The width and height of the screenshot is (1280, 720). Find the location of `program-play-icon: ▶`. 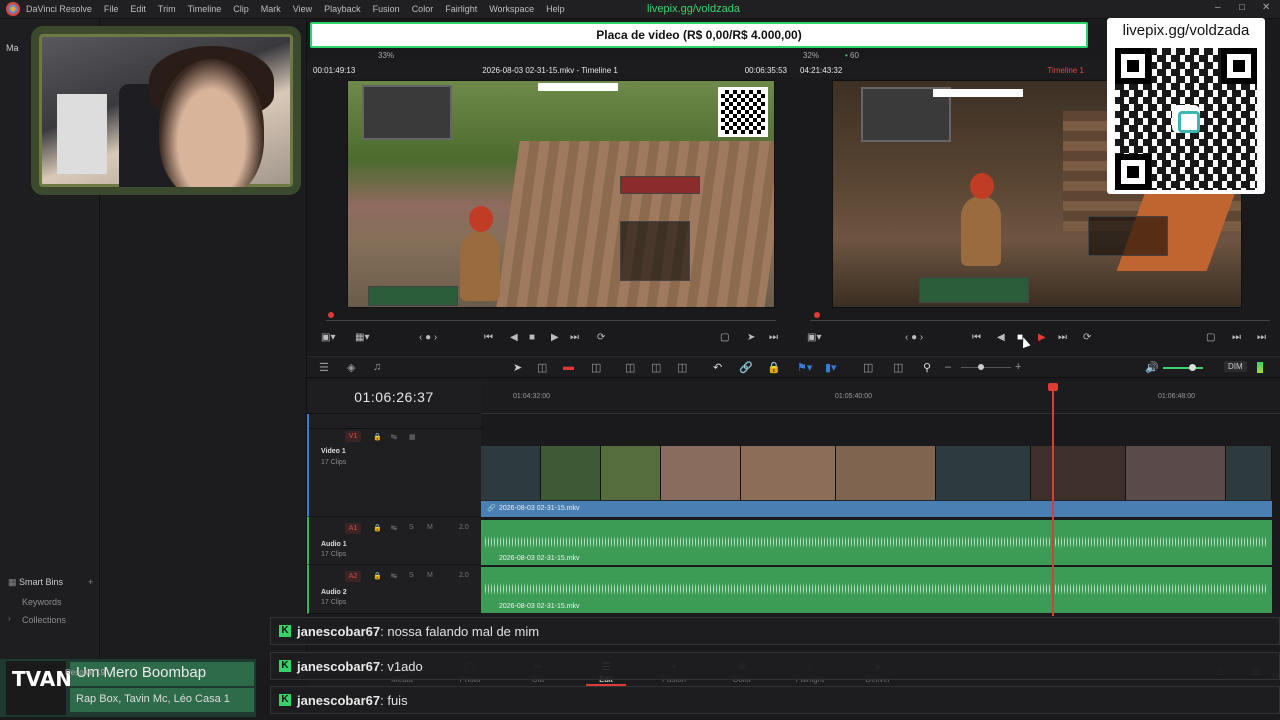

program-play-icon: ▶ is located at coordinates (1042, 338).